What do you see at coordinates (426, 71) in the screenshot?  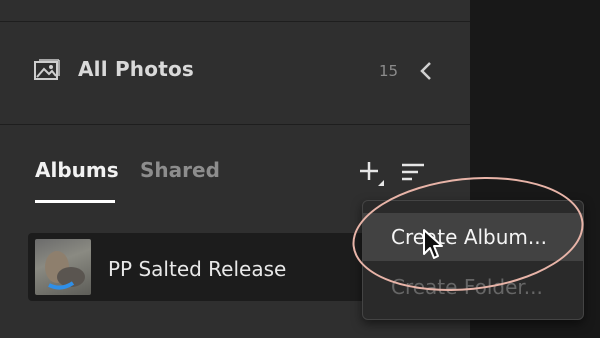 I see `chevron-left-icon` at bounding box center [426, 71].